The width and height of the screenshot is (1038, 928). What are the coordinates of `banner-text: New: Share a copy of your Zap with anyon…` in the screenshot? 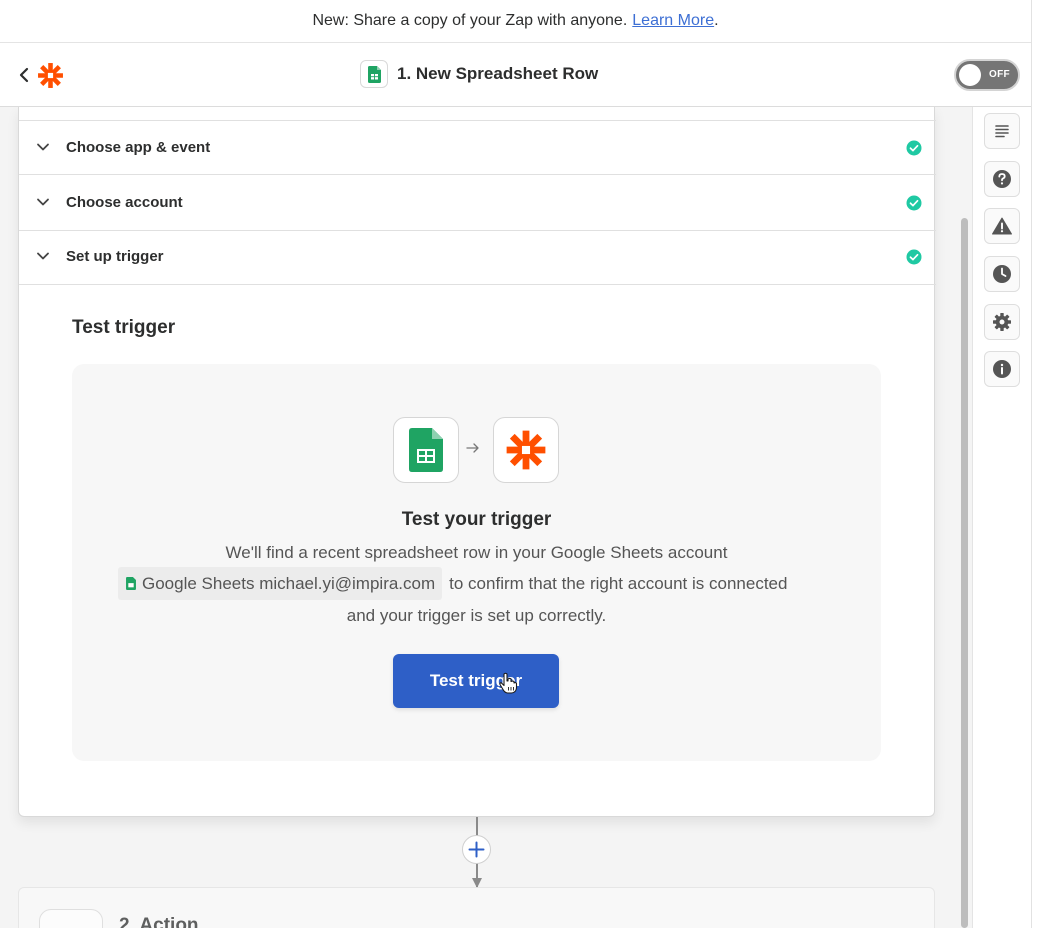 It's located at (470, 20).